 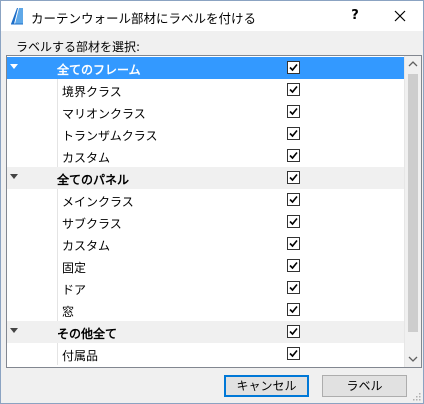 What do you see at coordinates (144, 18) in the screenshot?
I see `window-title: カーテンウォール部材にラベルを付ける` at bounding box center [144, 18].